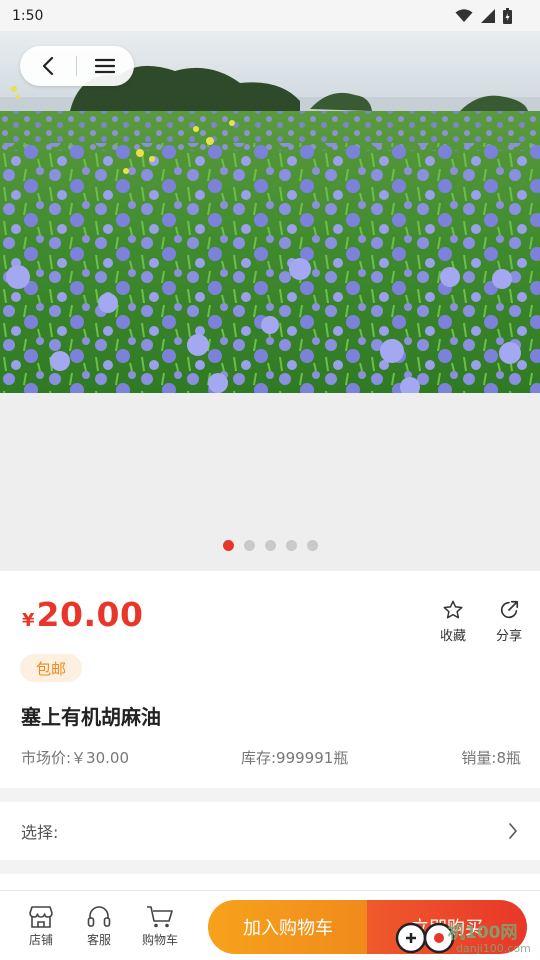 This screenshot has width=540, height=960. Describe the element at coordinates (91, 717) in the screenshot. I see `product-title: 塞上有机胡麻油` at that location.